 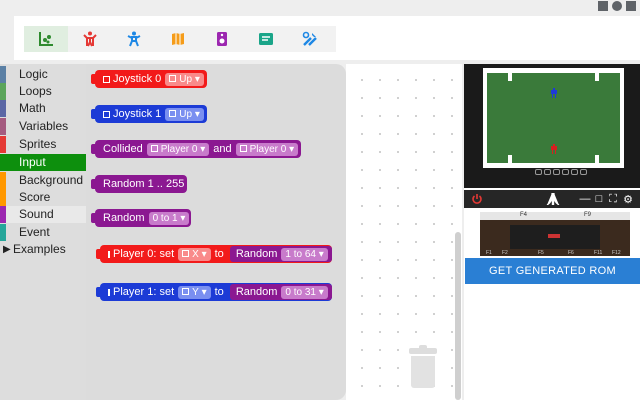 What do you see at coordinates (123, 149) in the screenshot?
I see `block-label: Collided` at bounding box center [123, 149].